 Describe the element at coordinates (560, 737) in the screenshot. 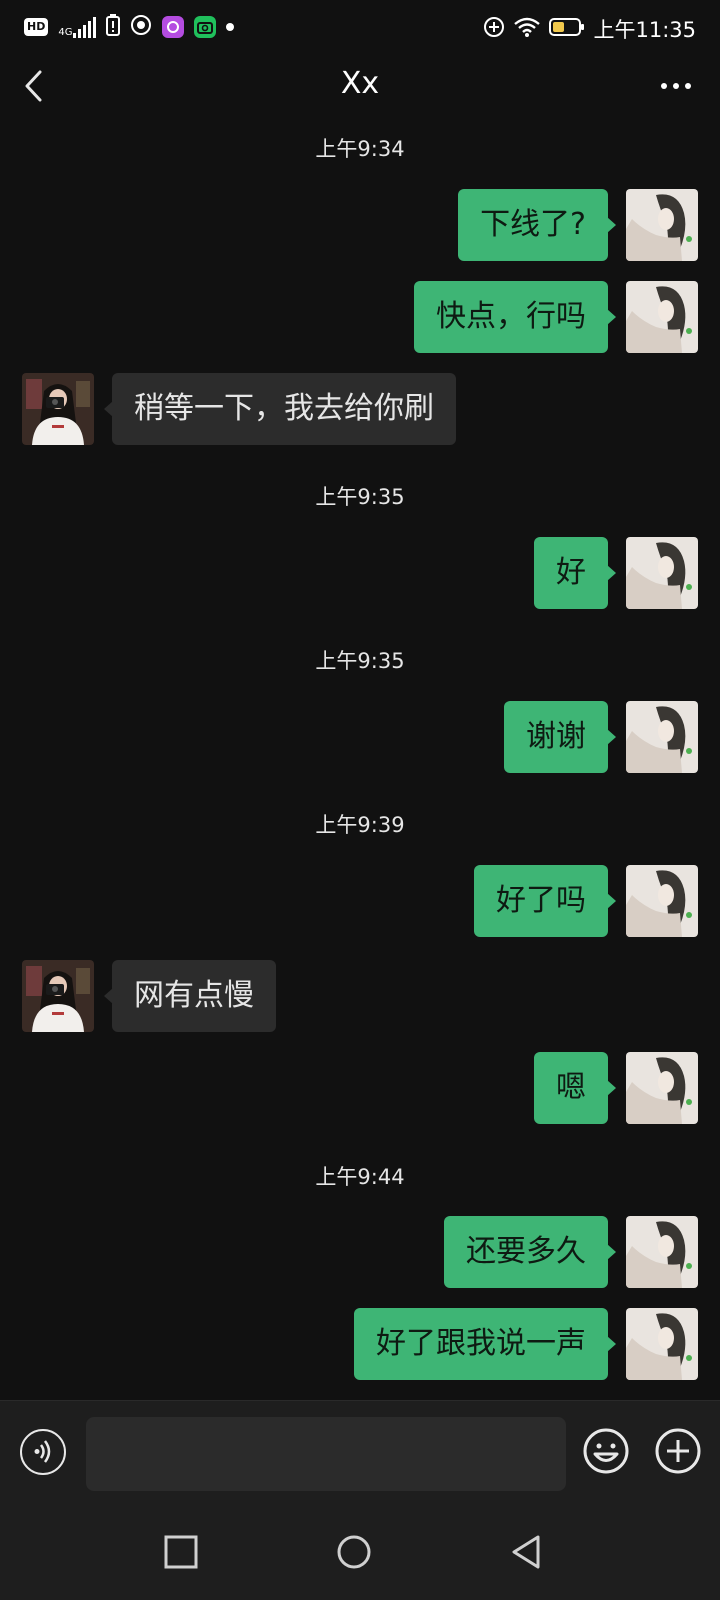

I see `message-bubble: 谢谢` at that location.